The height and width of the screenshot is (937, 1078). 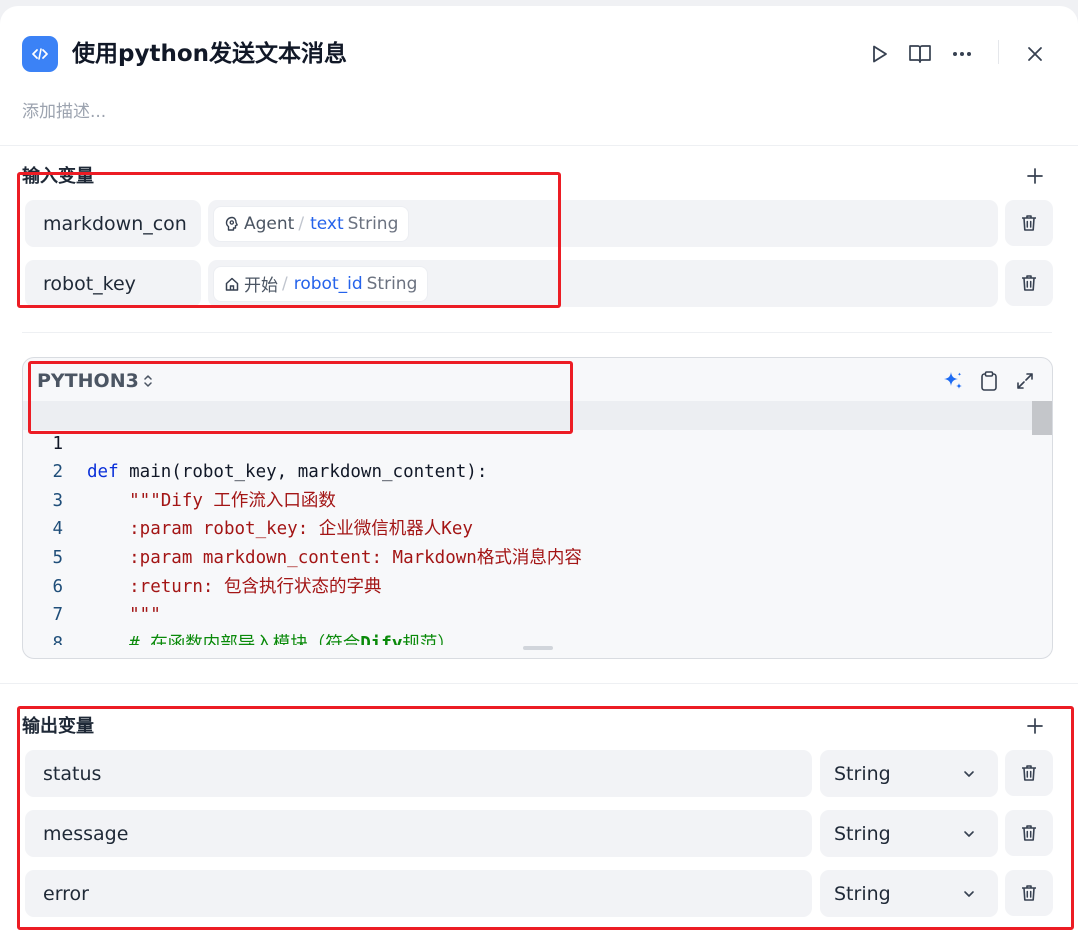 I want to click on code-icon, so click(x=40, y=54).